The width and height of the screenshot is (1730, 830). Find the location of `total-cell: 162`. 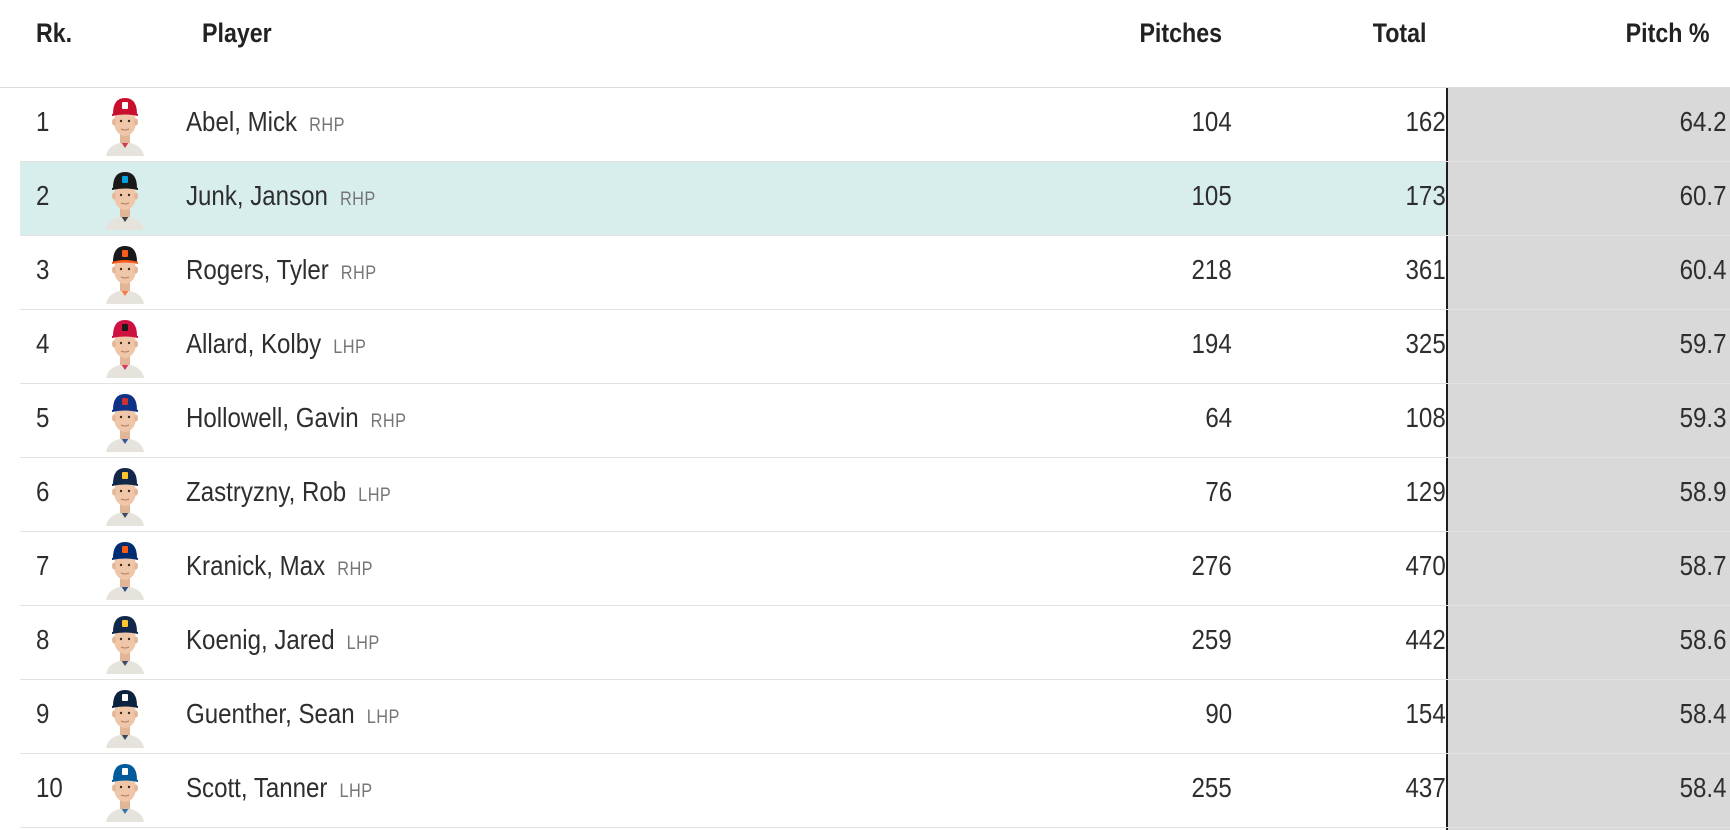

total-cell: 162 is located at coordinates (1425, 121).